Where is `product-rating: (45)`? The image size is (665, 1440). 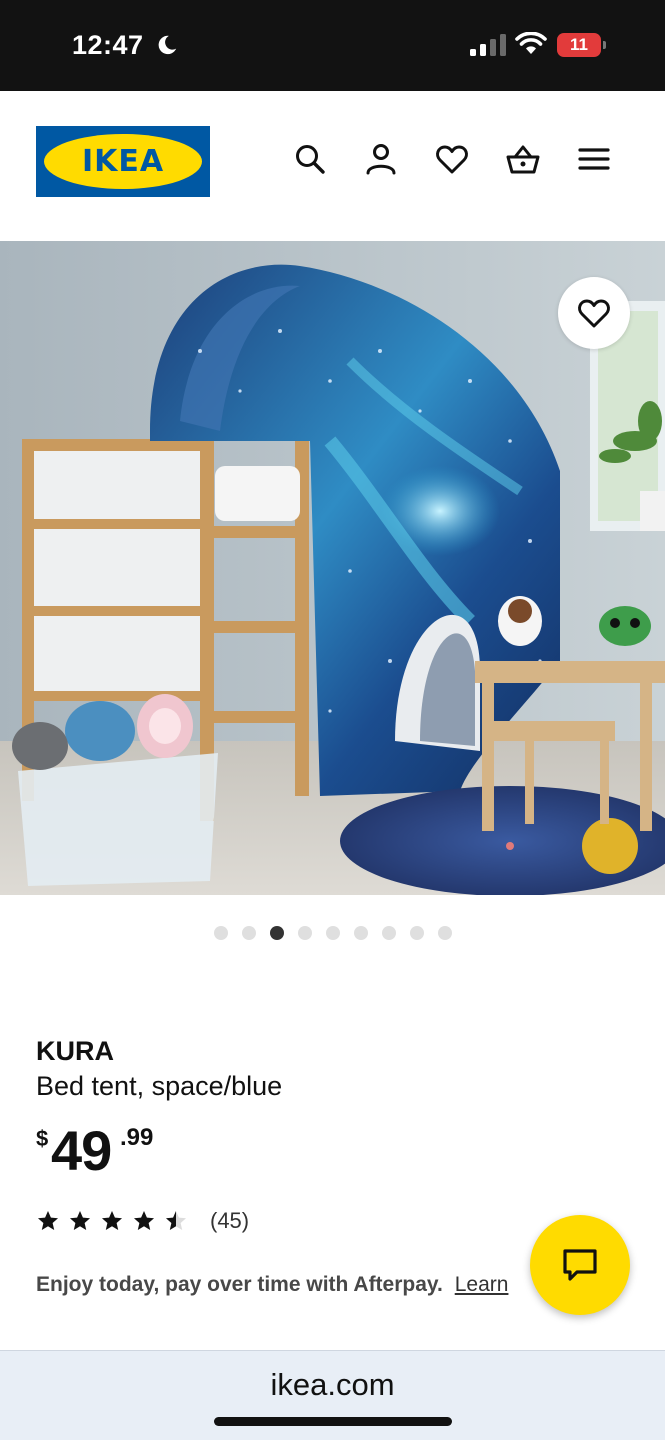 product-rating: (45) is located at coordinates (142, 1221).